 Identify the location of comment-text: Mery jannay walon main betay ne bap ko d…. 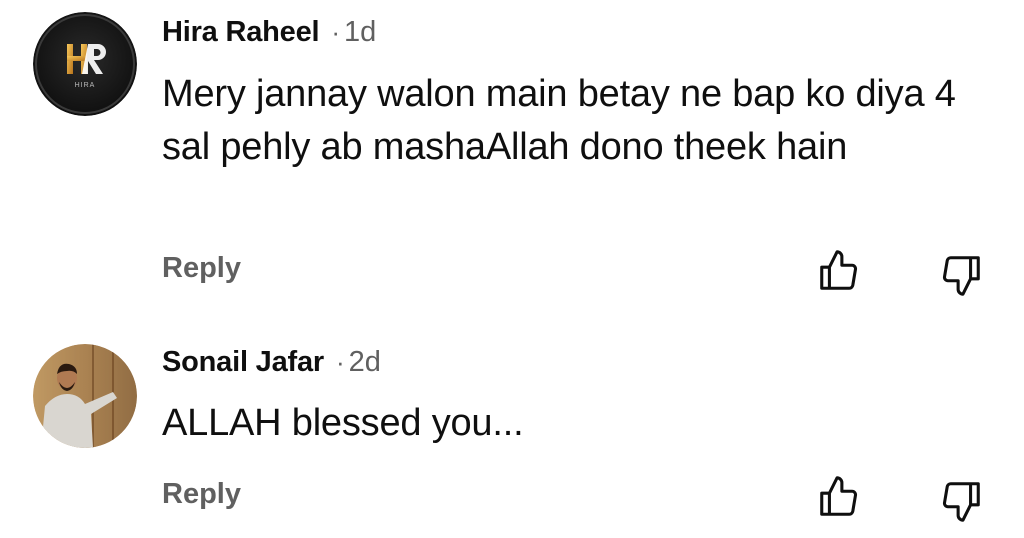
(559, 120).